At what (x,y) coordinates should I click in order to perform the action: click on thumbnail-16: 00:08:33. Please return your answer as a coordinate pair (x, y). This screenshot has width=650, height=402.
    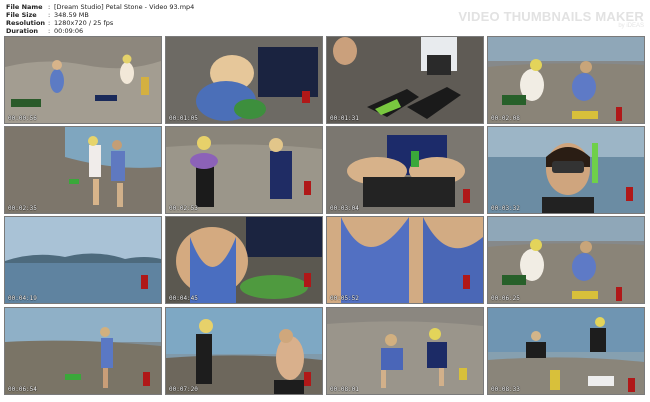
    Looking at the image, I should click on (566, 351).